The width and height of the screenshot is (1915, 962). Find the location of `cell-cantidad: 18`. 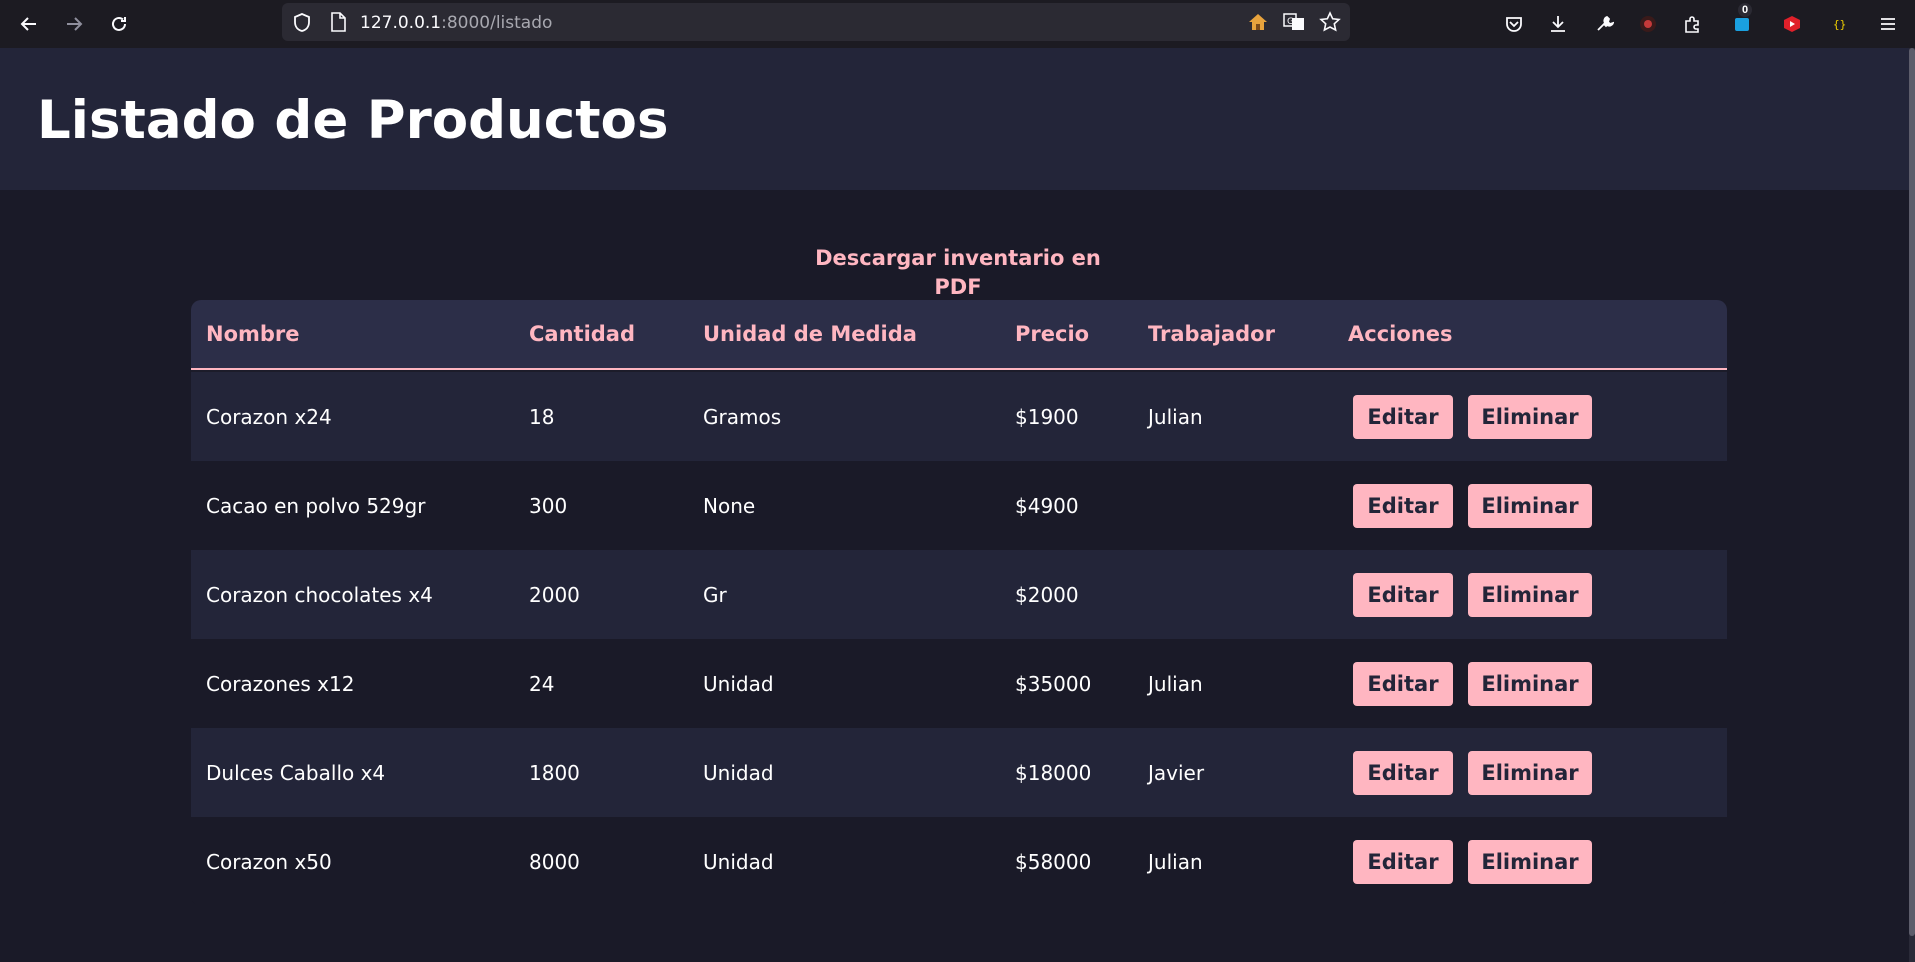

cell-cantidad: 18 is located at coordinates (542, 417).